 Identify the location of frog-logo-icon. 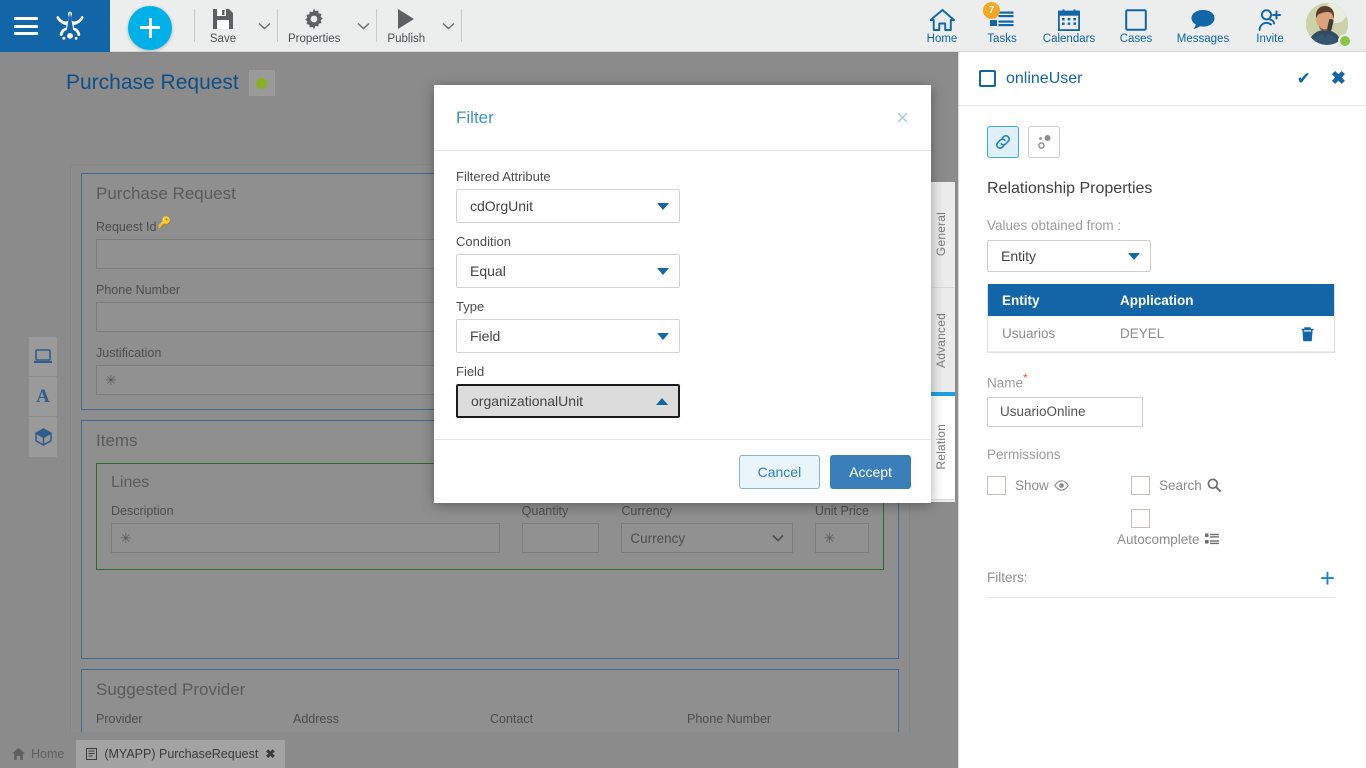
(70, 26).